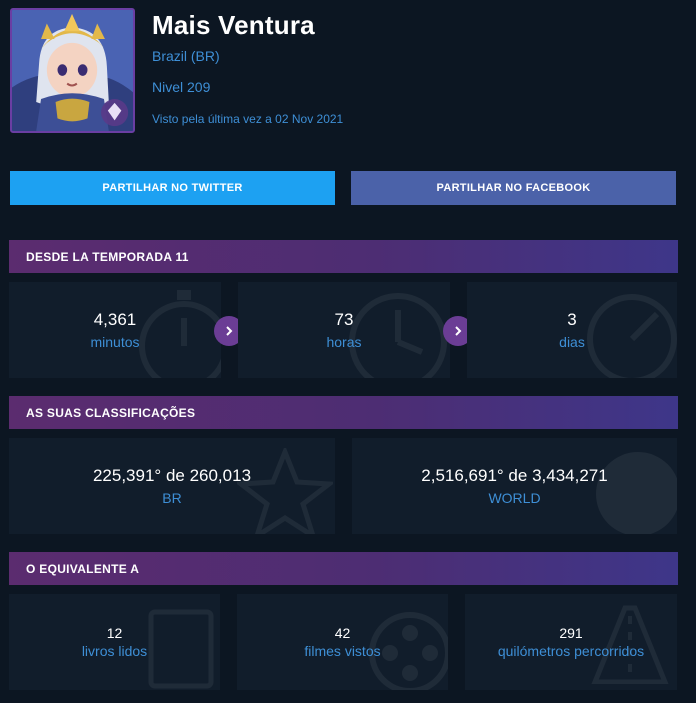 The image size is (696, 703). Describe the element at coordinates (115, 330) in the screenshot. I see `stat-card-minutes: 4,361 minutos` at that location.